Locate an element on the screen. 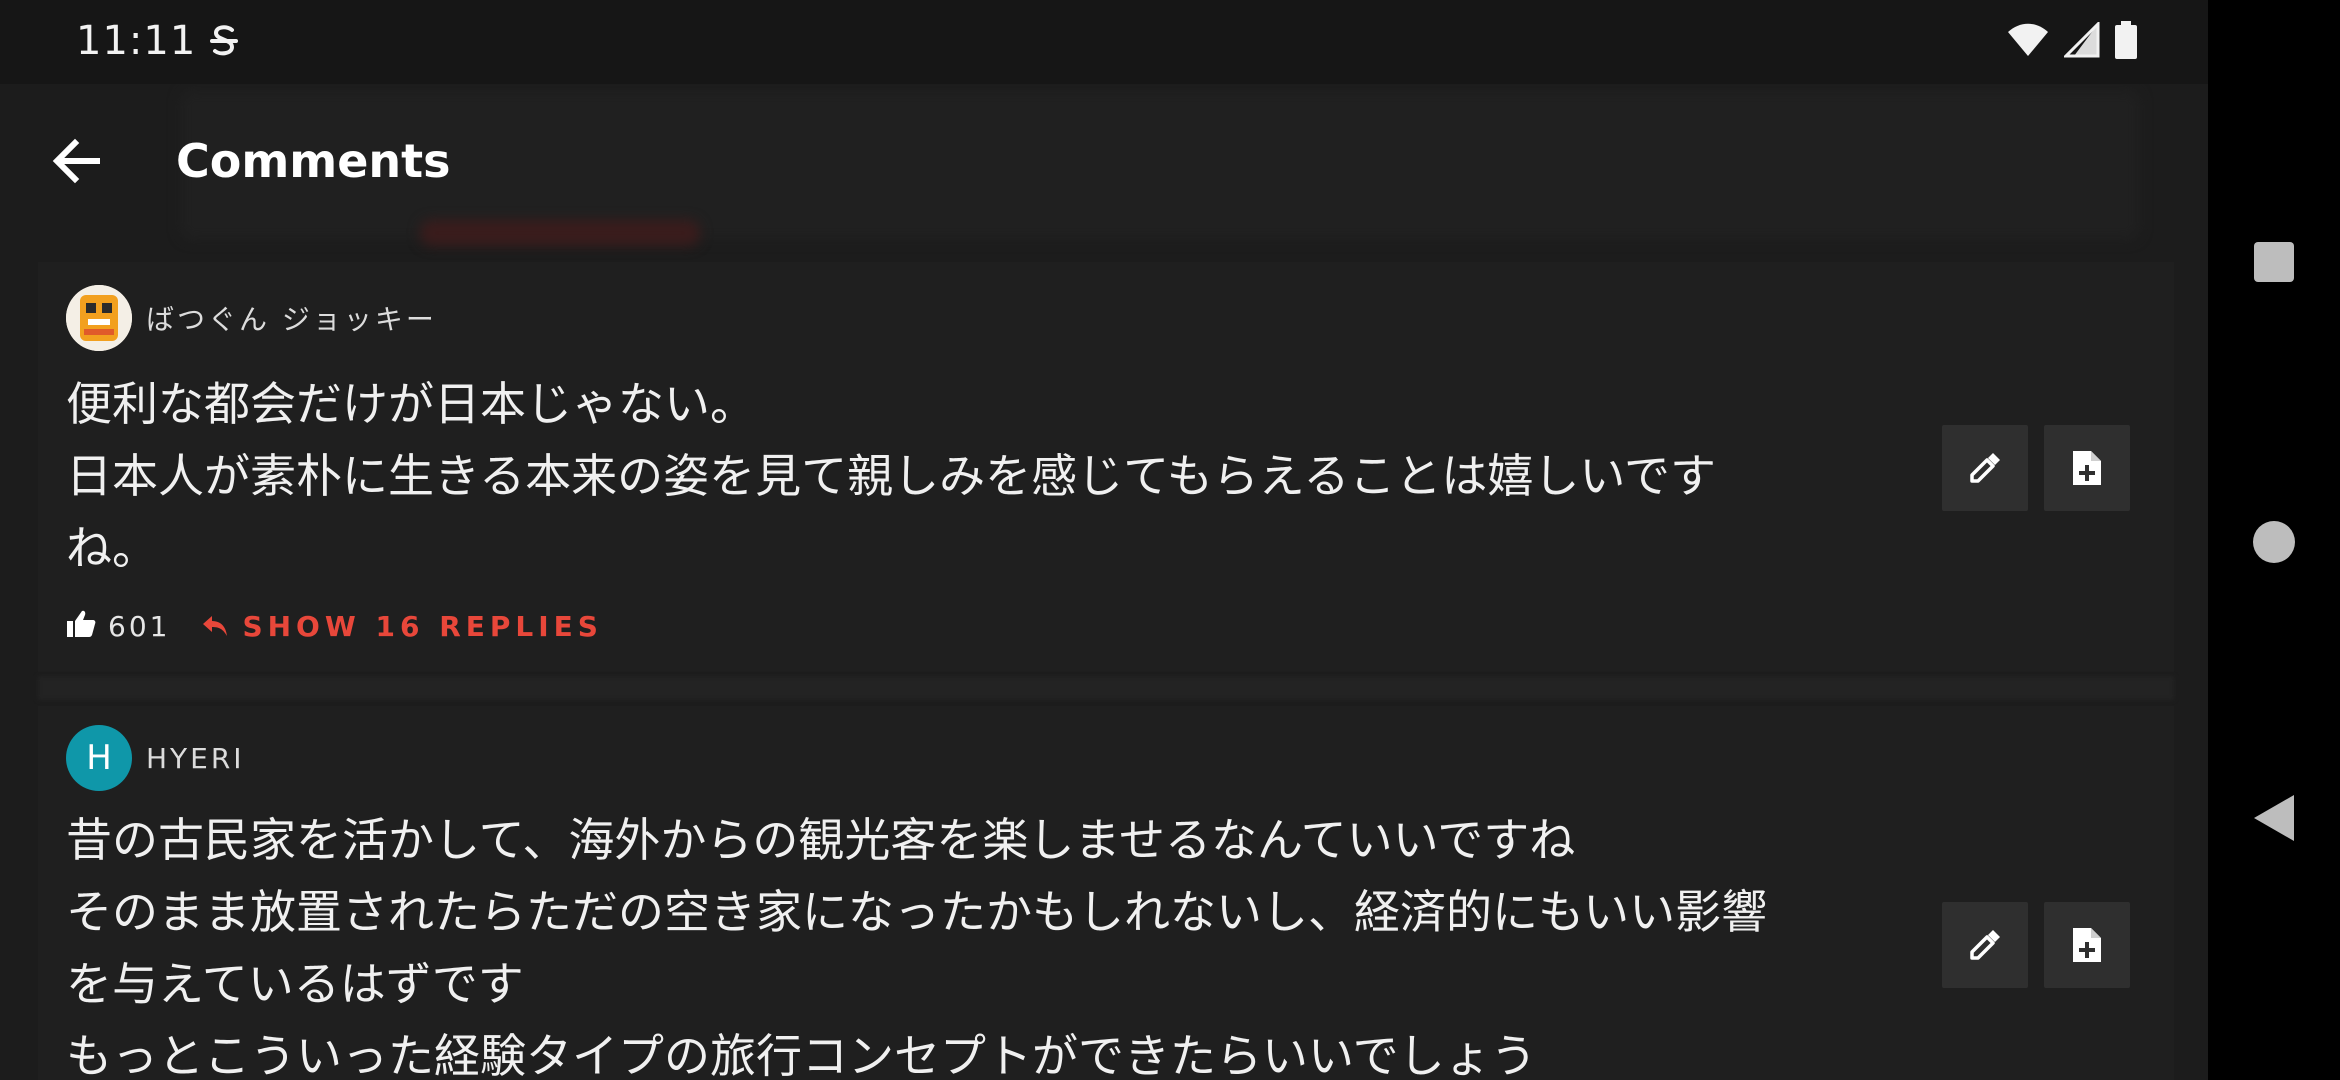 The image size is (2340, 1080). status-time: 11:11 is located at coordinates (136, 41).